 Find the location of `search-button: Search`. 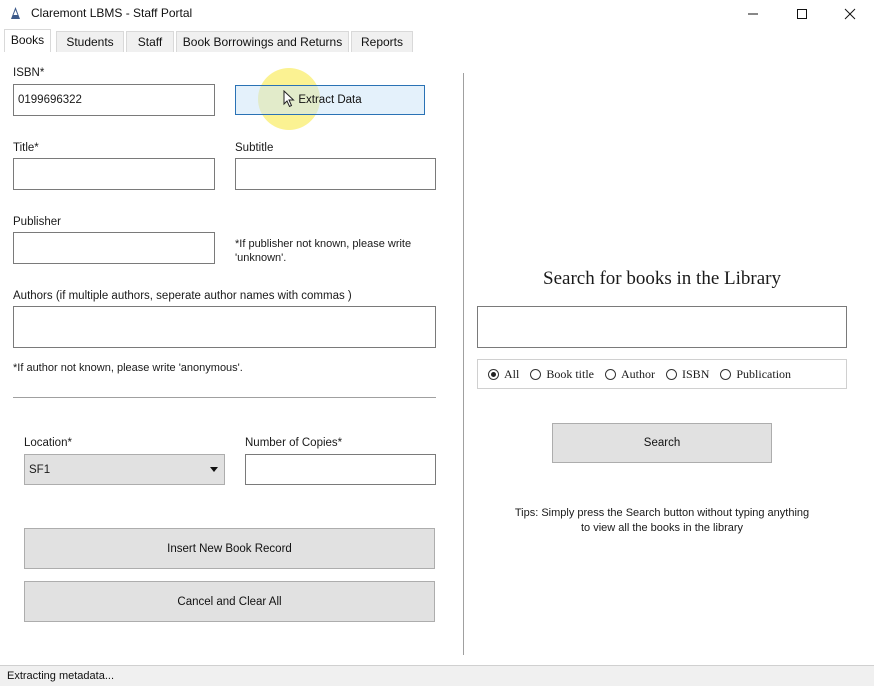

search-button: Search is located at coordinates (662, 443).